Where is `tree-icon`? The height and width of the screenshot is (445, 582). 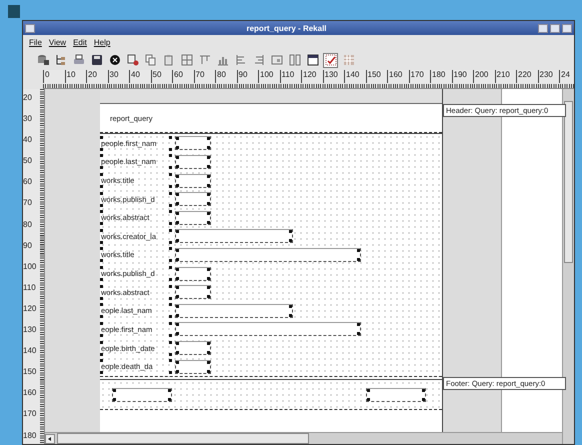
tree-icon is located at coordinates (60, 60).